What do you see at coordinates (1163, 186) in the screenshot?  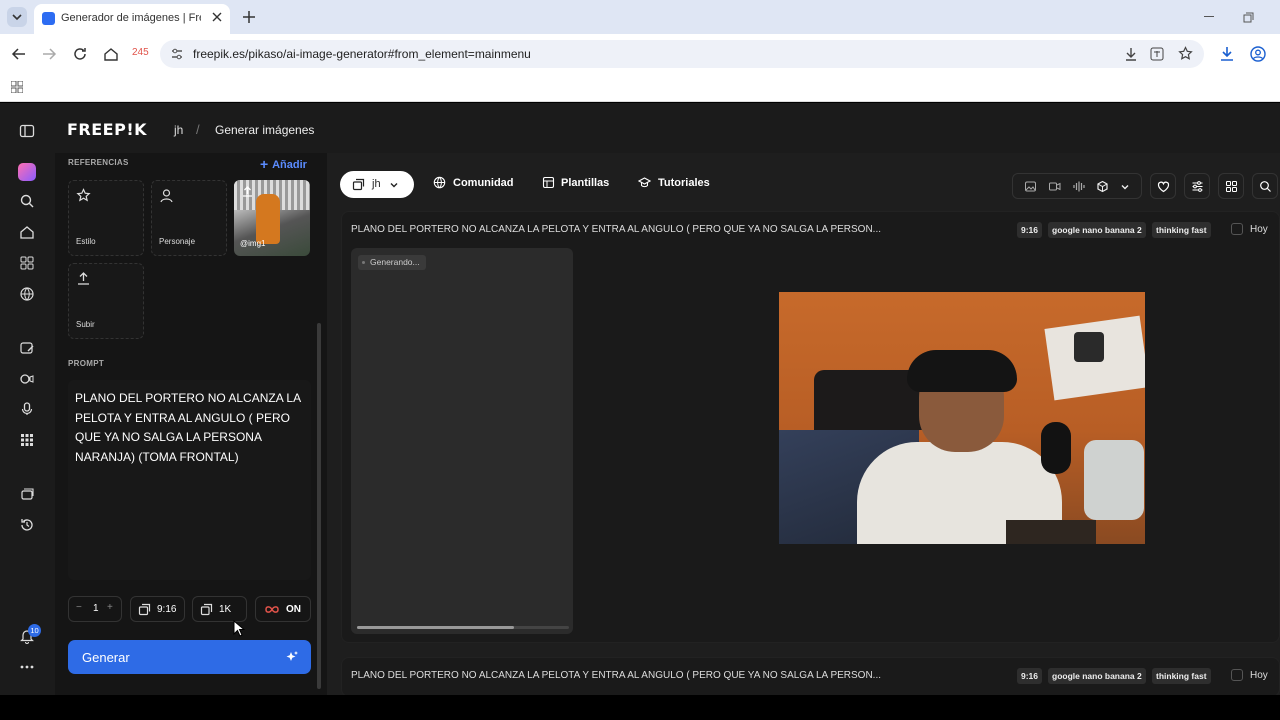 I see `favorites-button` at bounding box center [1163, 186].